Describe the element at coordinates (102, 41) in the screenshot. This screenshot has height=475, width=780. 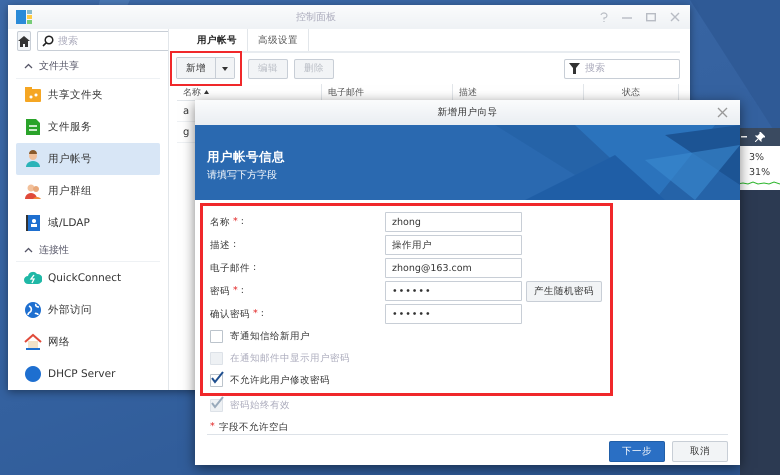
I see `search-field: 搜索` at that location.